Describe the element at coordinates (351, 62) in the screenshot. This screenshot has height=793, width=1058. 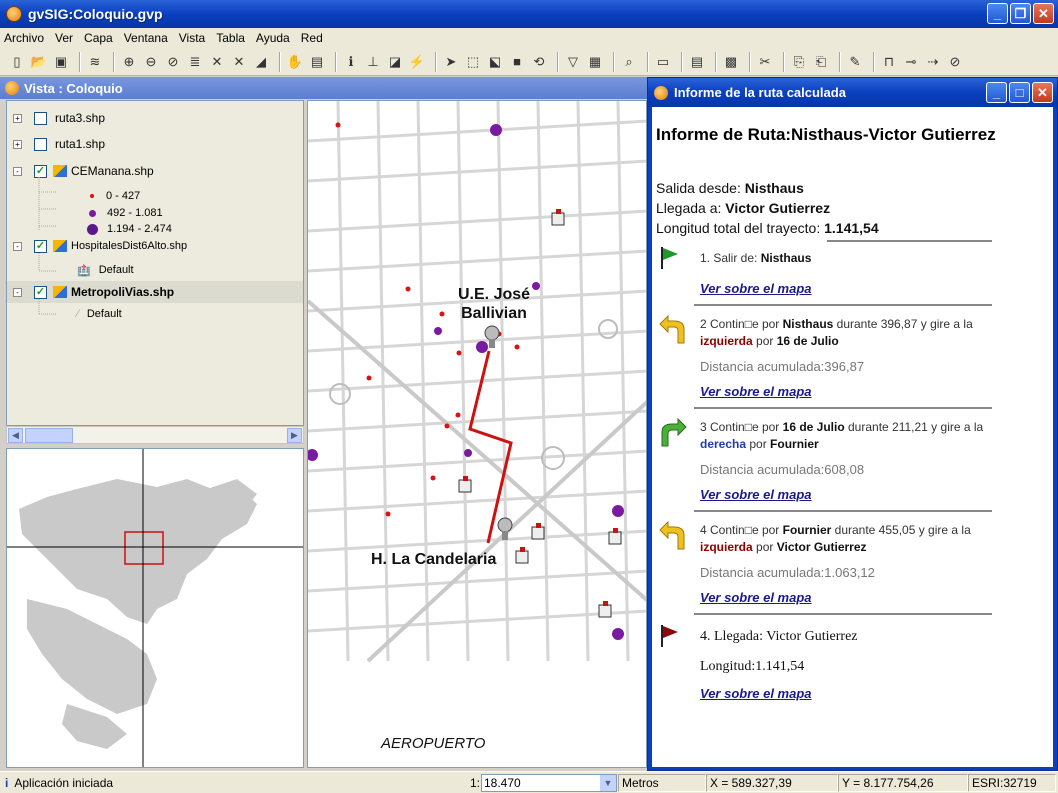
I see `info-icon: ℹ` at that location.